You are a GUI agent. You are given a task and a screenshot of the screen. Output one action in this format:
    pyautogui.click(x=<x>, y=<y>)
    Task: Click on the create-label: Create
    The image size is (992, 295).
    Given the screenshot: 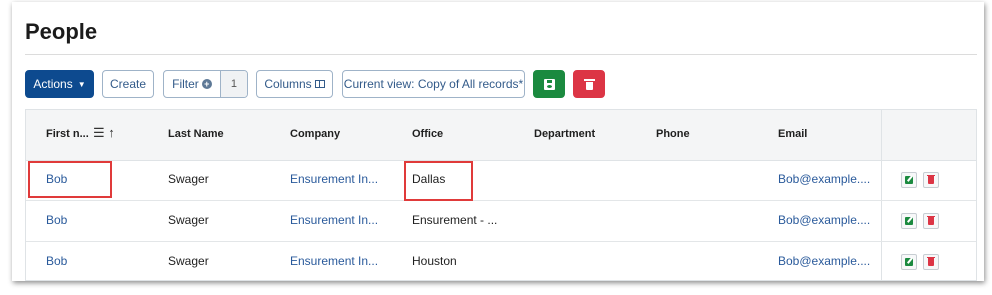 What is the action you would take?
    pyautogui.click(x=128, y=84)
    